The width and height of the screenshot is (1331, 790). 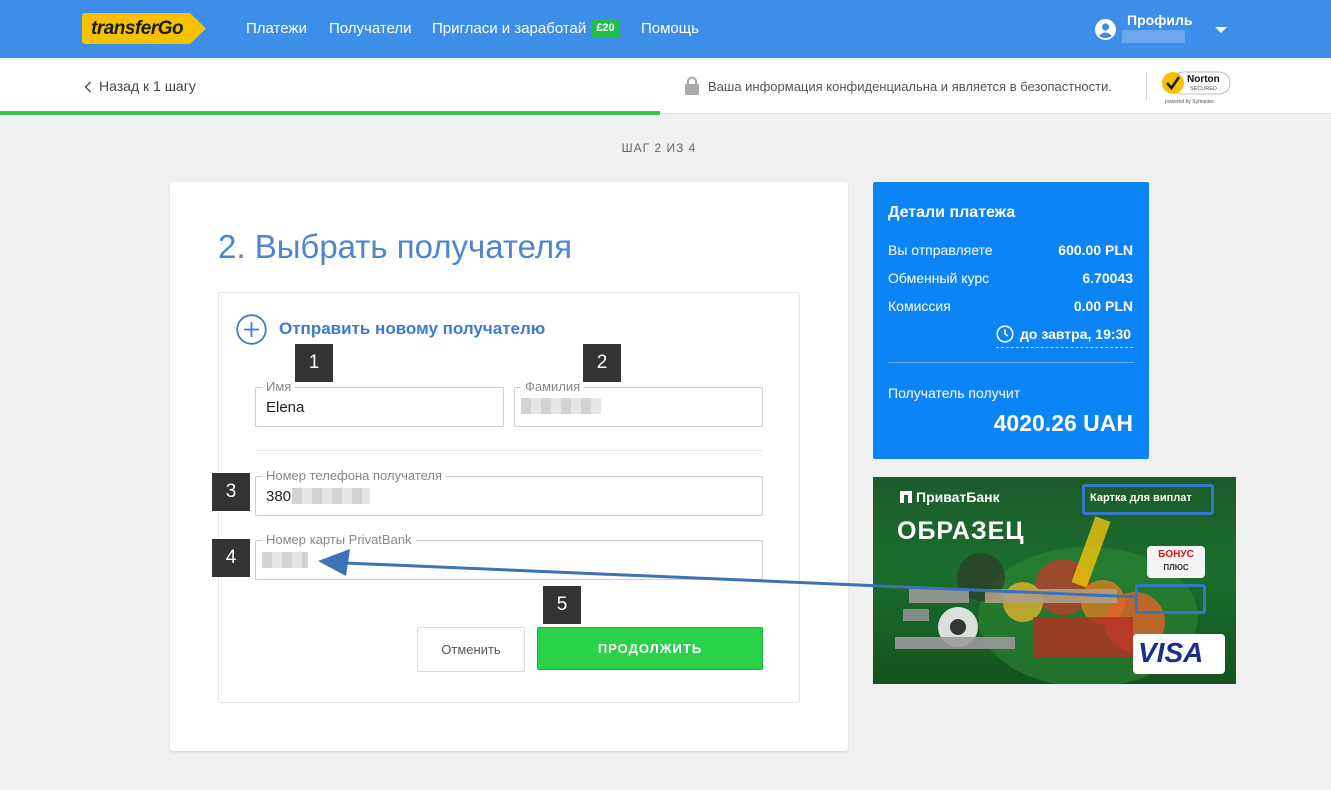 What do you see at coordinates (278, 496) in the screenshot?
I see `phone-number-value: 380` at bounding box center [278, 496].